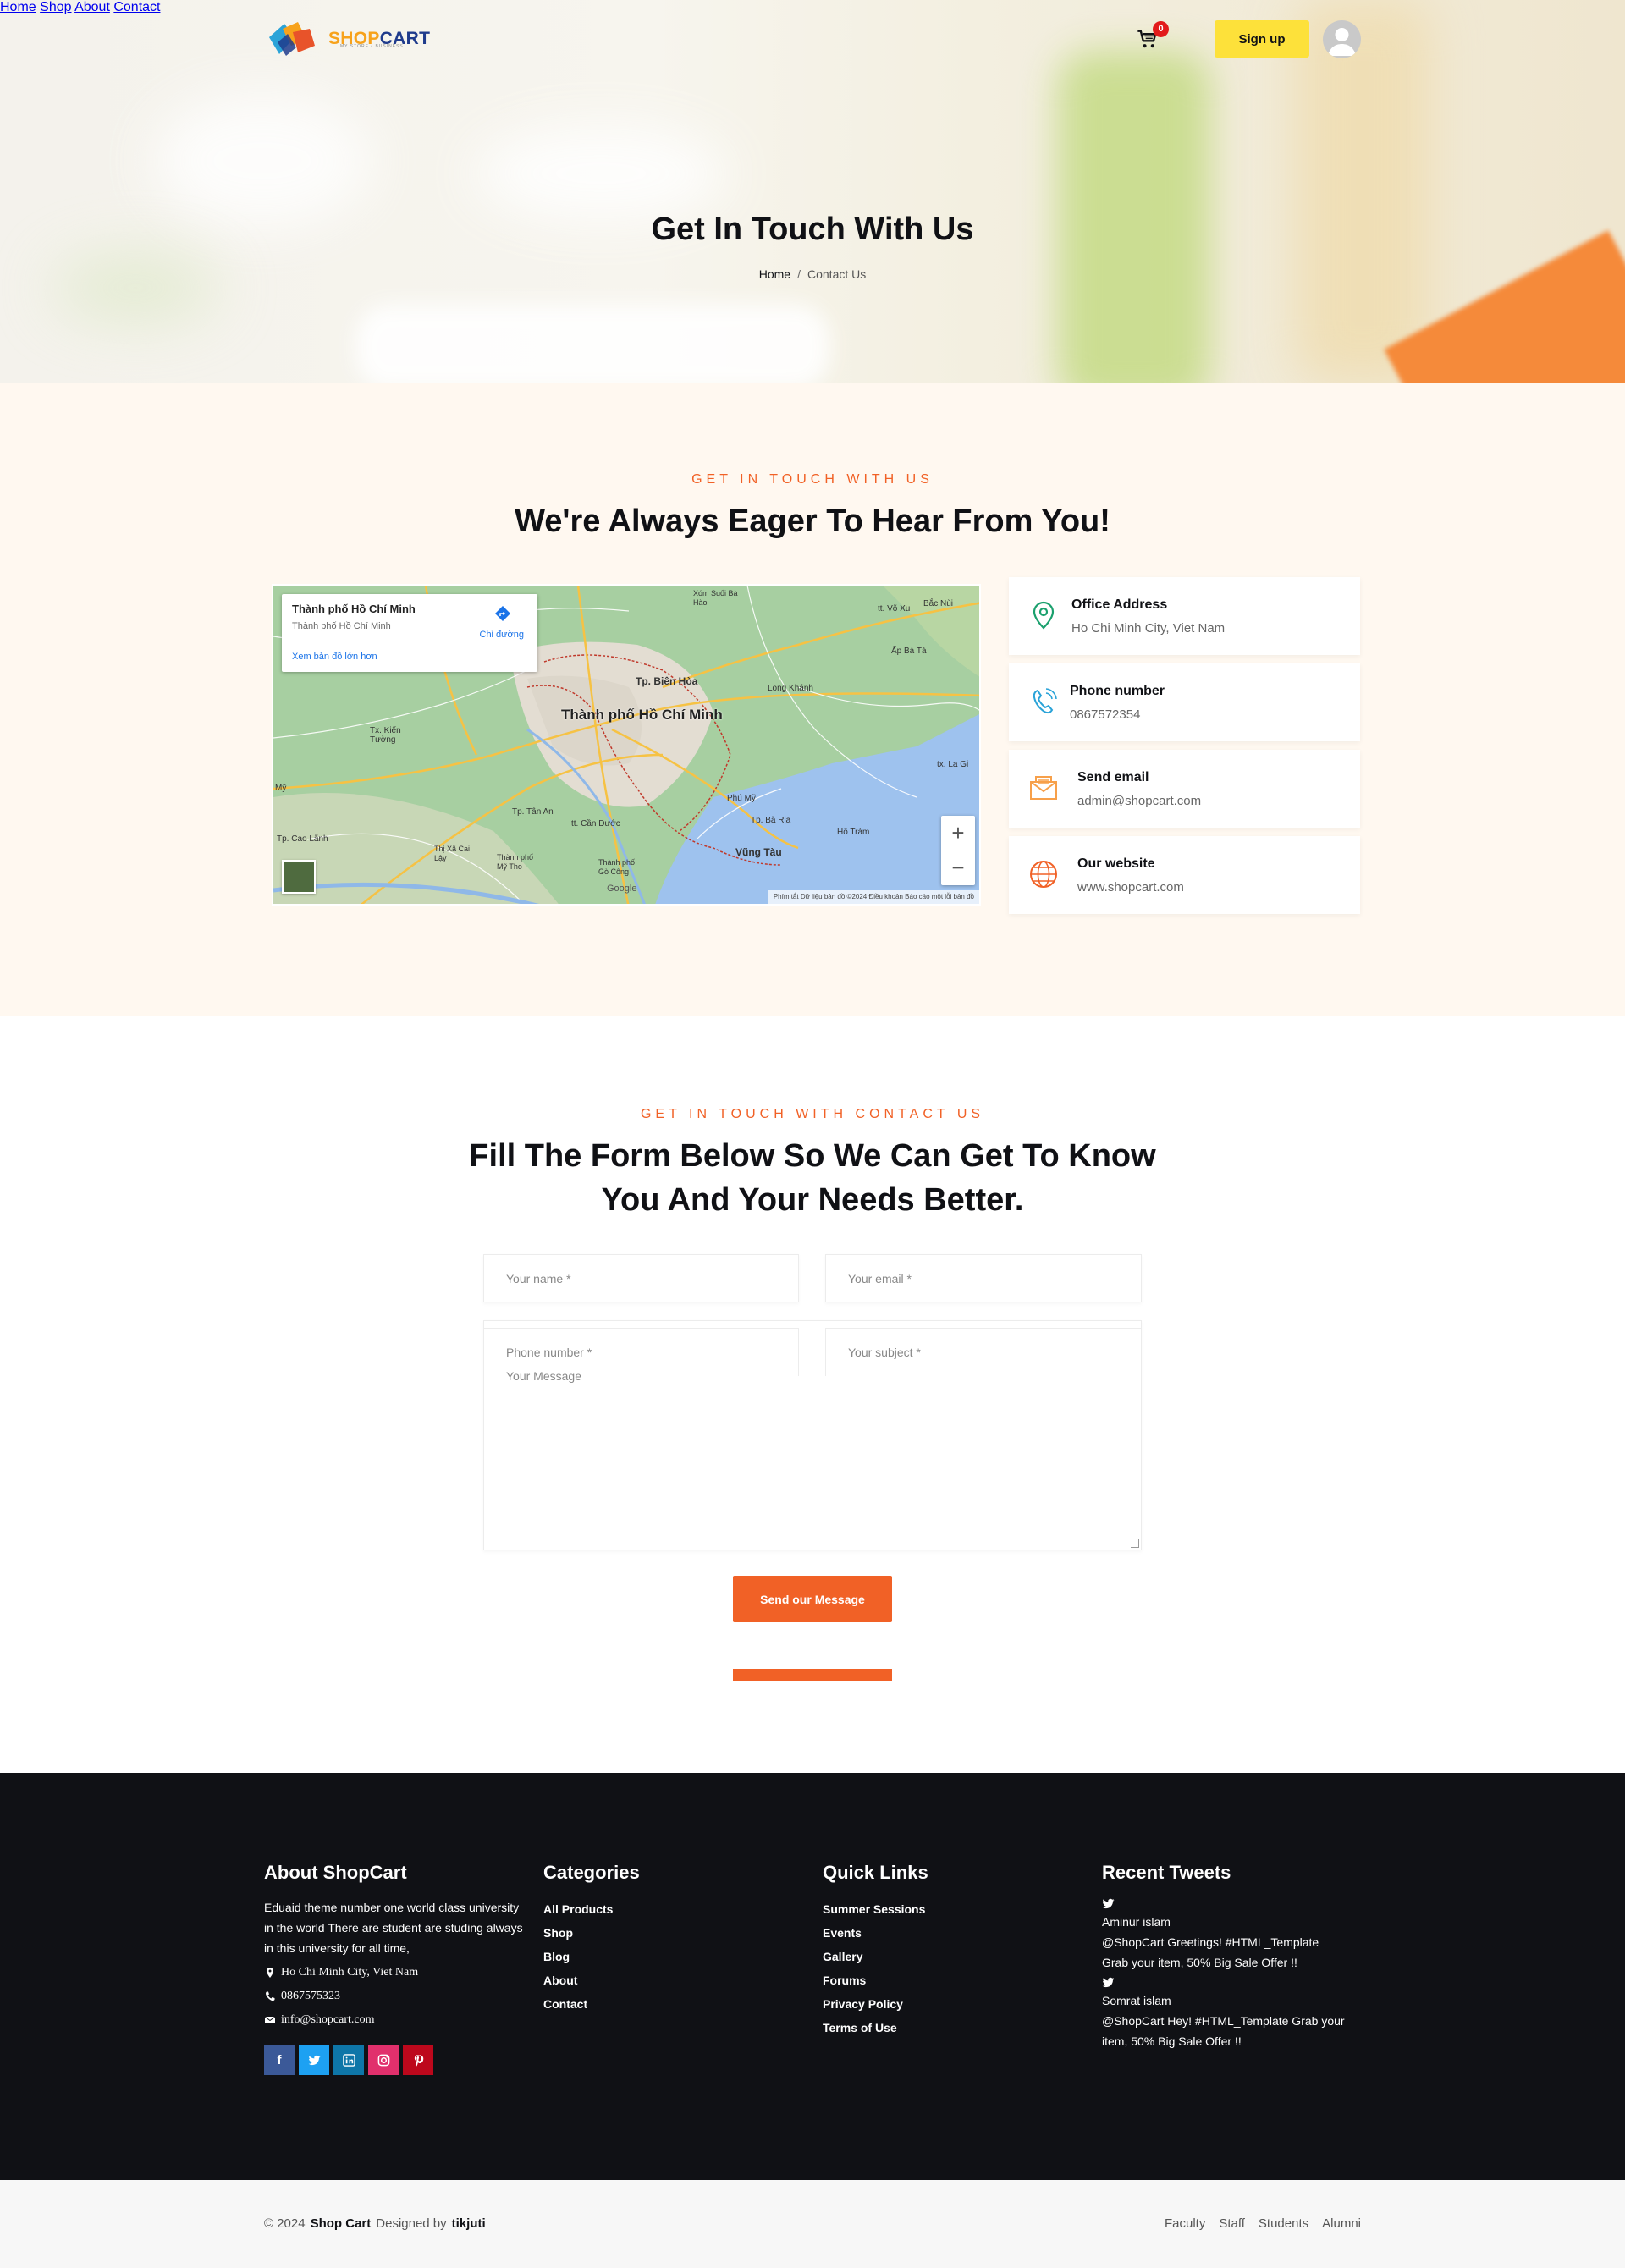 The height and width of the screenshot is (2268, 1625). I want to click on map-label: Vũng Tàu, so click(759, 852).